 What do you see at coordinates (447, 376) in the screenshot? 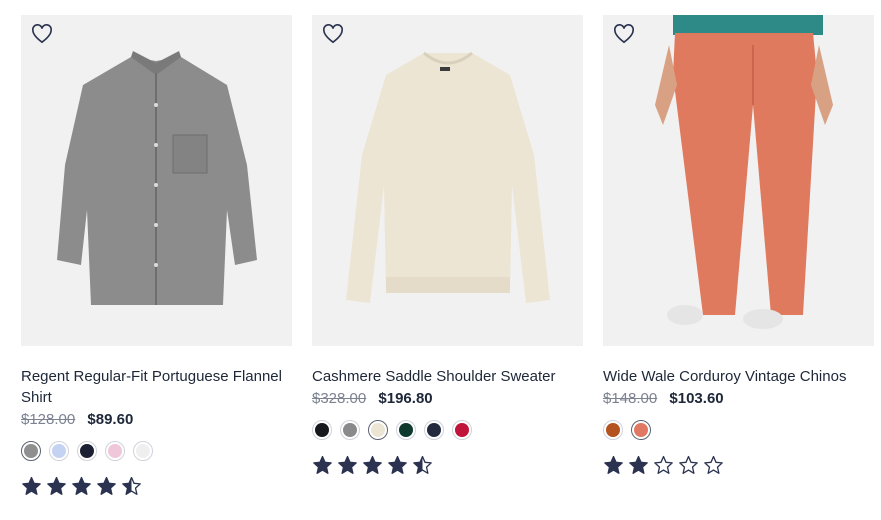
I see `product-name: Cashmere Saddle Shoulder Sweater` at bounding box center [447, 376].